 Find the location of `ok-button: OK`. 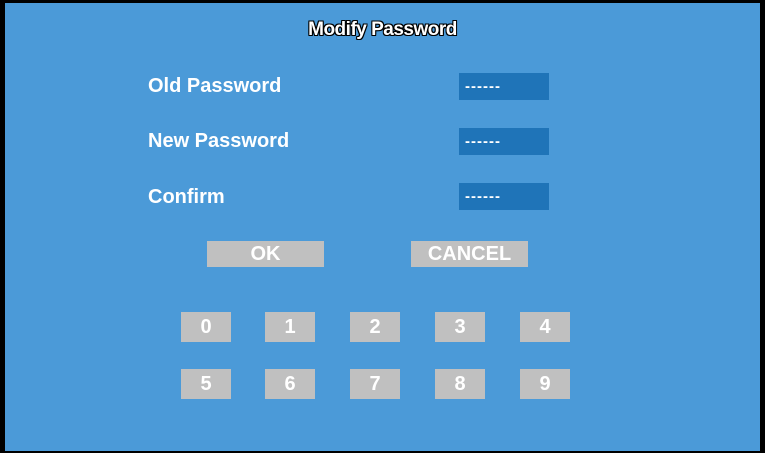

ok-button: OK is located at coordinates (265, 254).